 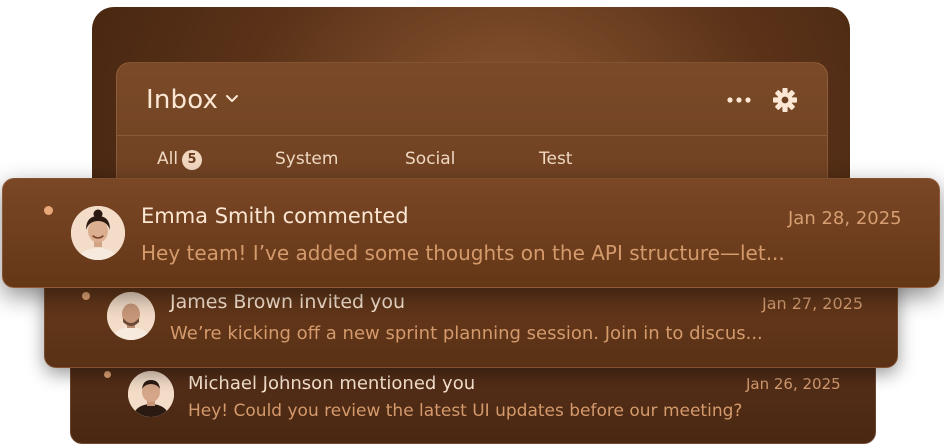 I want to click on notification-title: Emma Smith commented, so click(x=275, y=216).